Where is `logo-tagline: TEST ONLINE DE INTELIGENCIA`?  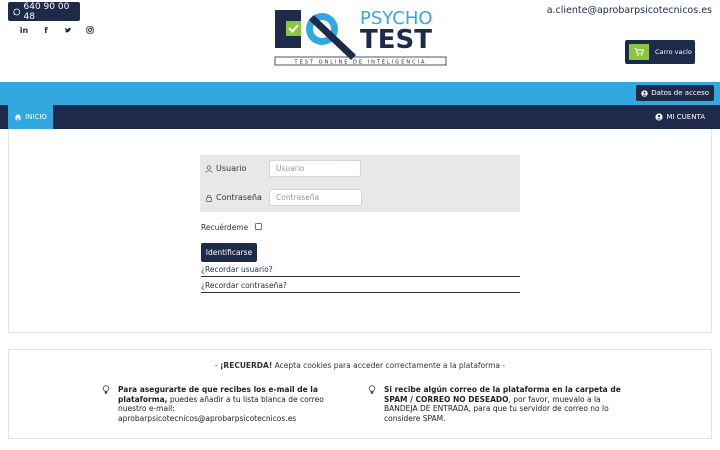 logo-tagline: TEST ONLINE DE INTELIGENCIA is located at coordinates (360, 62).